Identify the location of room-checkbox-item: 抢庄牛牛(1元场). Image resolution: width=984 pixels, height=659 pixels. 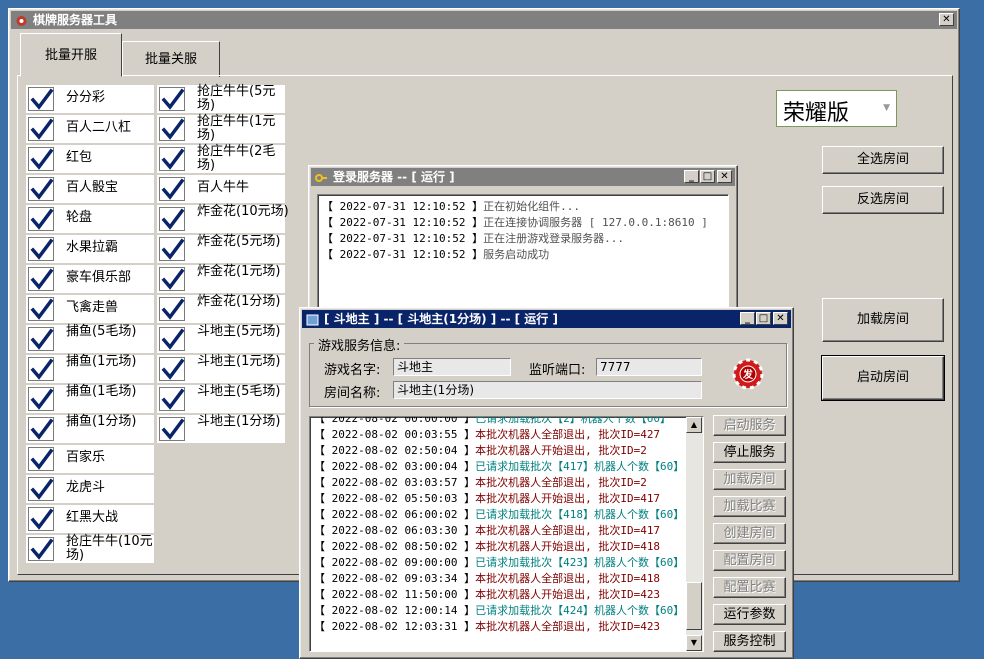
(221, 129).